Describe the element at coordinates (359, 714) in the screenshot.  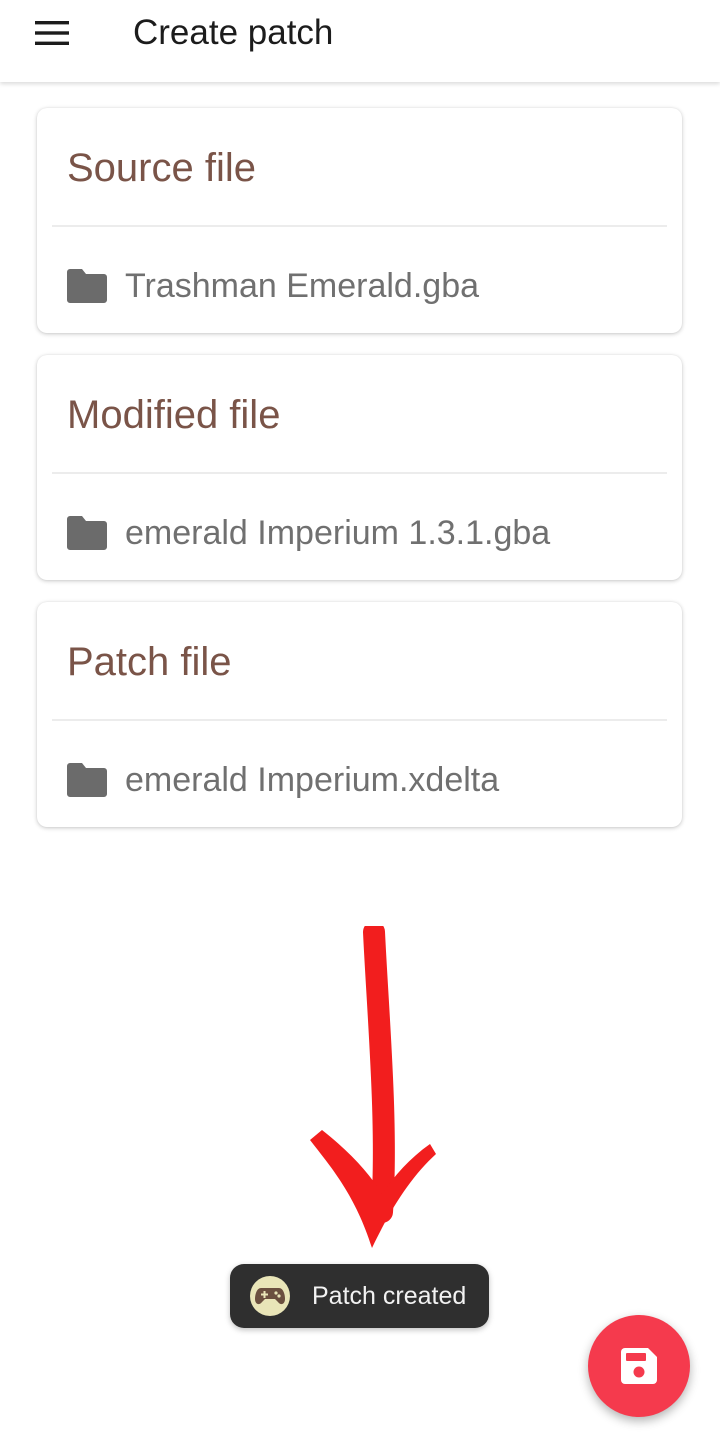
I see `patch-file-card: Patch file emerald Imperium.xdelta` at that location.